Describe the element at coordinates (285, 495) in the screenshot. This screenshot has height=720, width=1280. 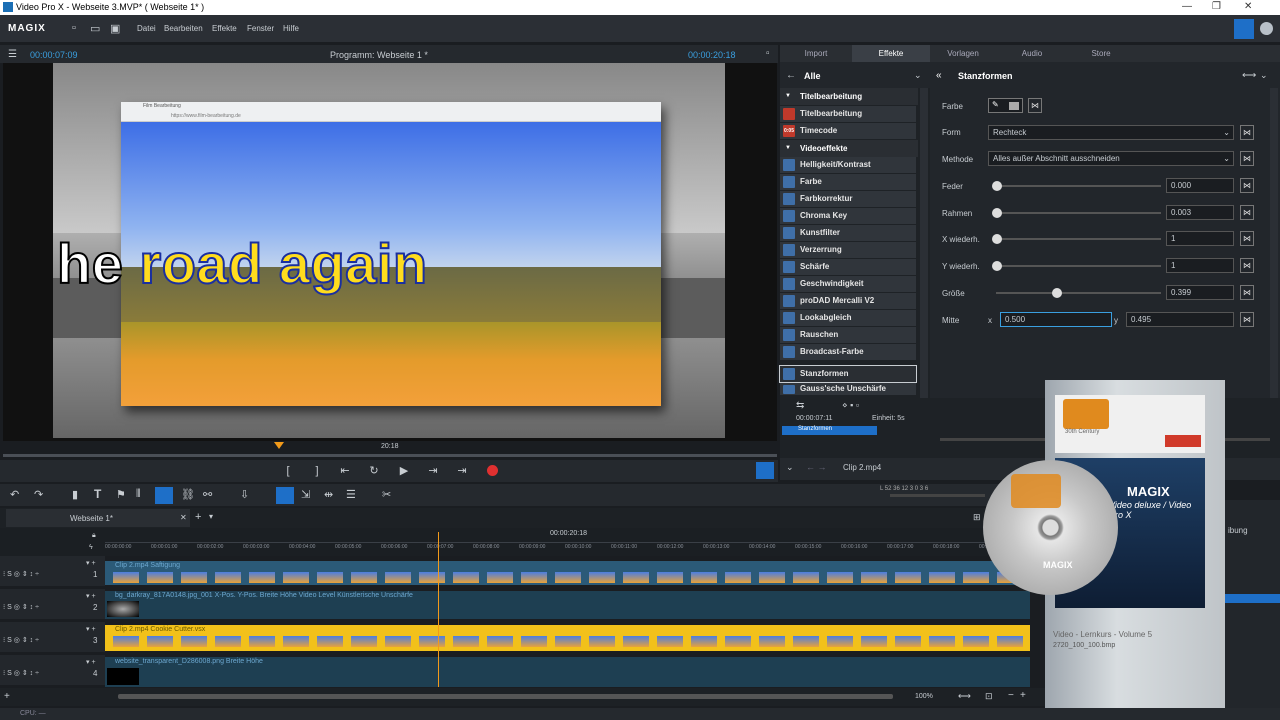
I see `pointer-tool-icon` at that location.